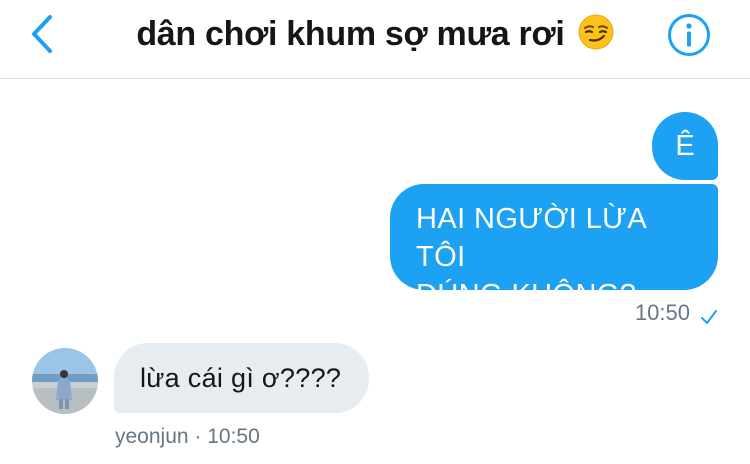 The width and height of the screenshot is (750, 464). I want to click on outgoing-message-meta: 10:50, so click(676, 313).